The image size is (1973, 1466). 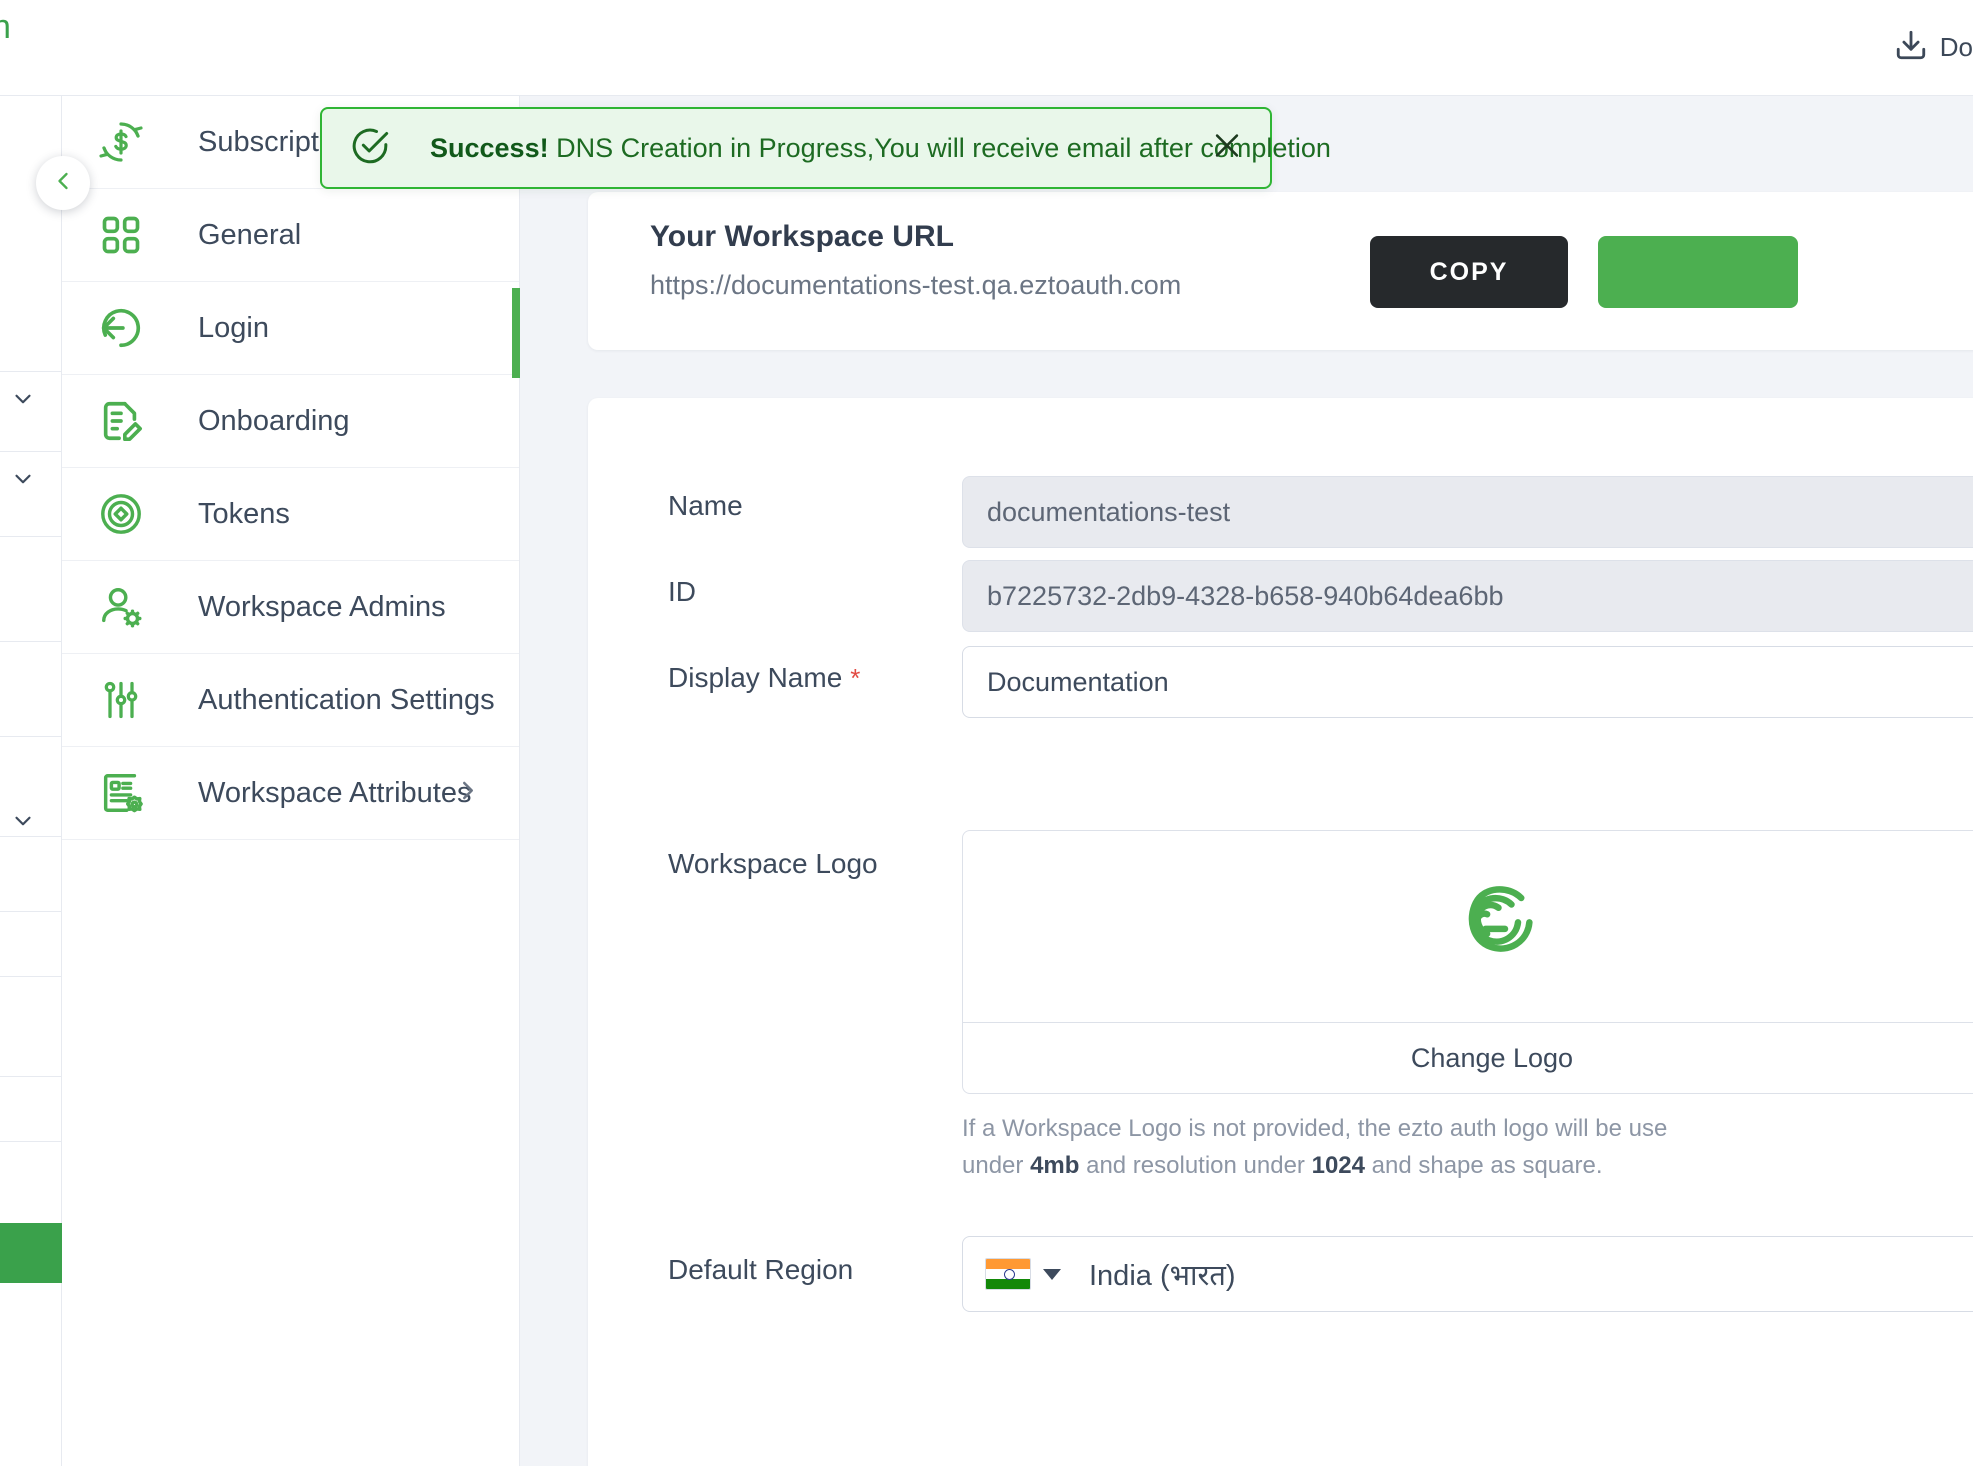 I want to click on download-icon, so click(x=1911, y=47).